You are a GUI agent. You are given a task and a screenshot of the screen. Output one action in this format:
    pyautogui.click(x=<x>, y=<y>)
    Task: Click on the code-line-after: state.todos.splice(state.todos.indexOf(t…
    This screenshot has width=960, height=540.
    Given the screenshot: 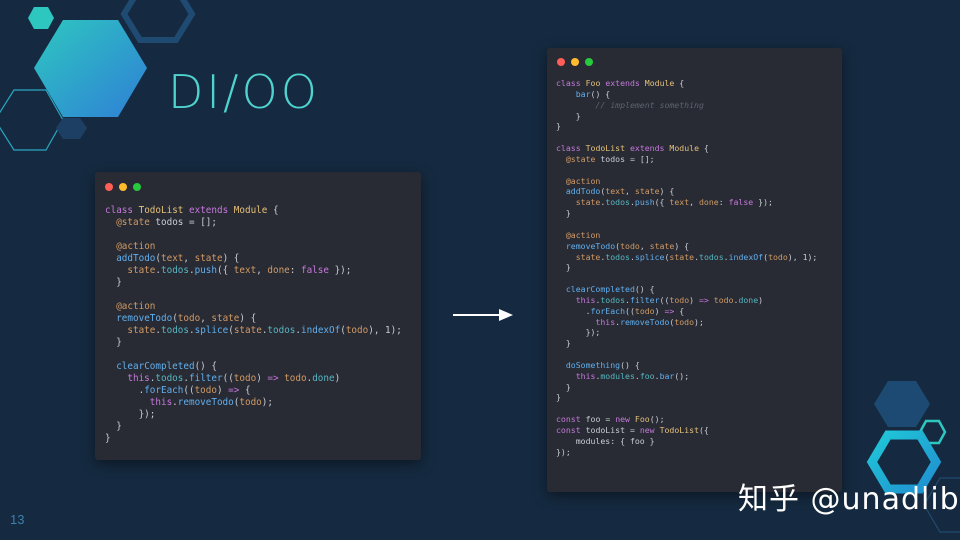 What is the action you would take?
    pyautogui.click(x=696, y=256)
    